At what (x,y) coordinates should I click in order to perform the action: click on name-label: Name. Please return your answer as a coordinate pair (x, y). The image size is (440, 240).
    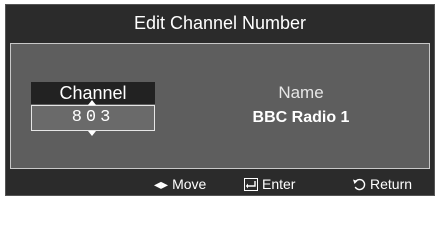
    Looking at the image, I should click on (301, 92).